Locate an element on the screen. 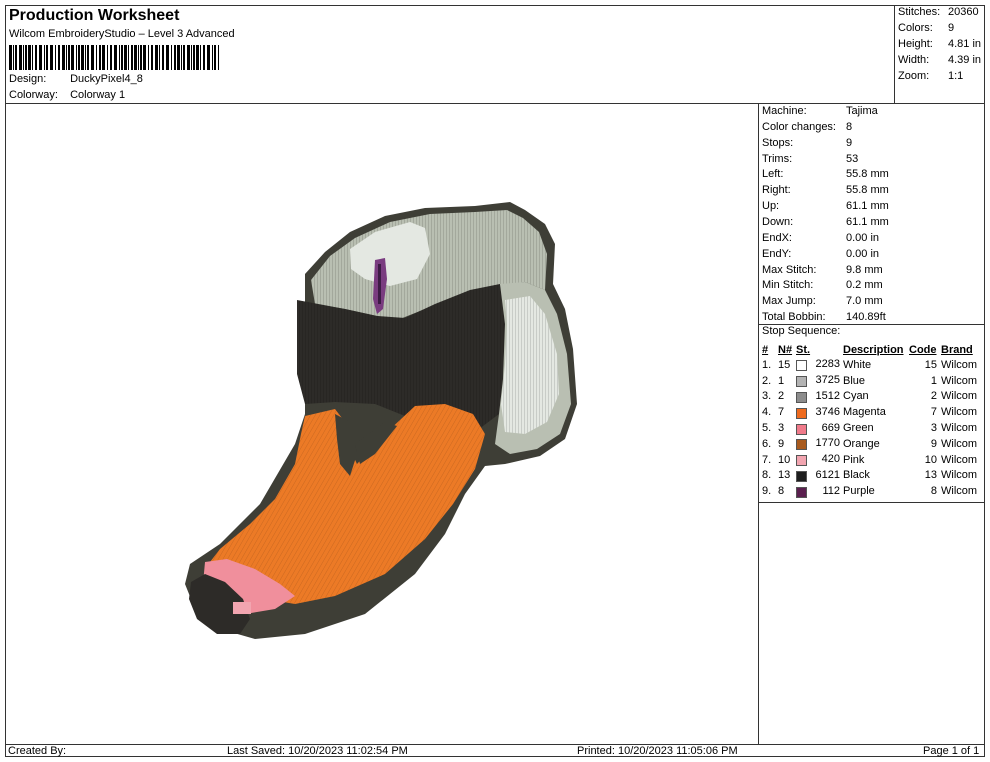  machine-info-row: Machine: Tajima is located at coordinates (820, 111).